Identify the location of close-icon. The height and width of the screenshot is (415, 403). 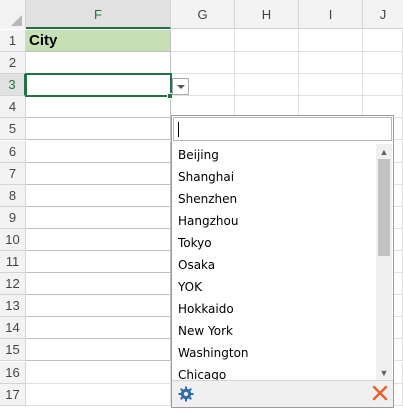
(380, 393).